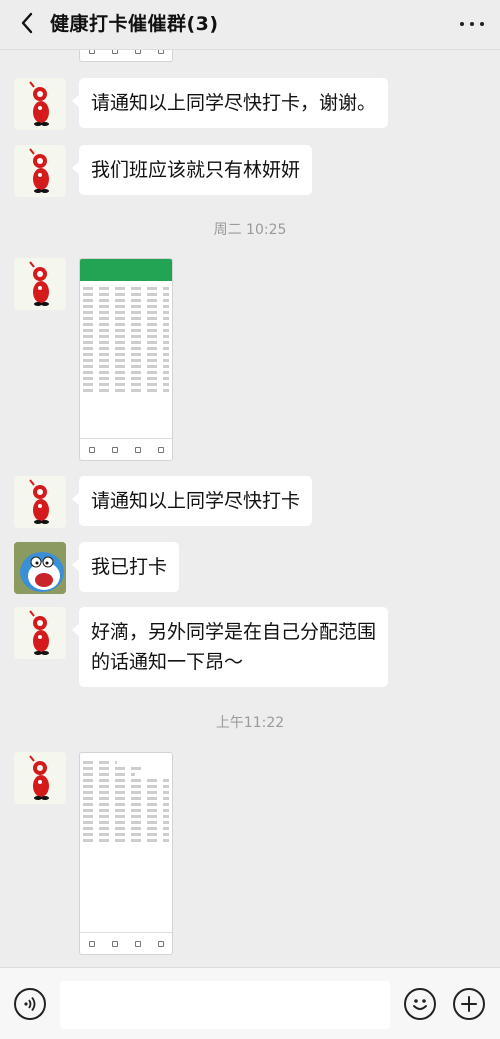 This screenshot has height=1039, width=500. I want to click on message-image-cutoff, so click(126, 56).